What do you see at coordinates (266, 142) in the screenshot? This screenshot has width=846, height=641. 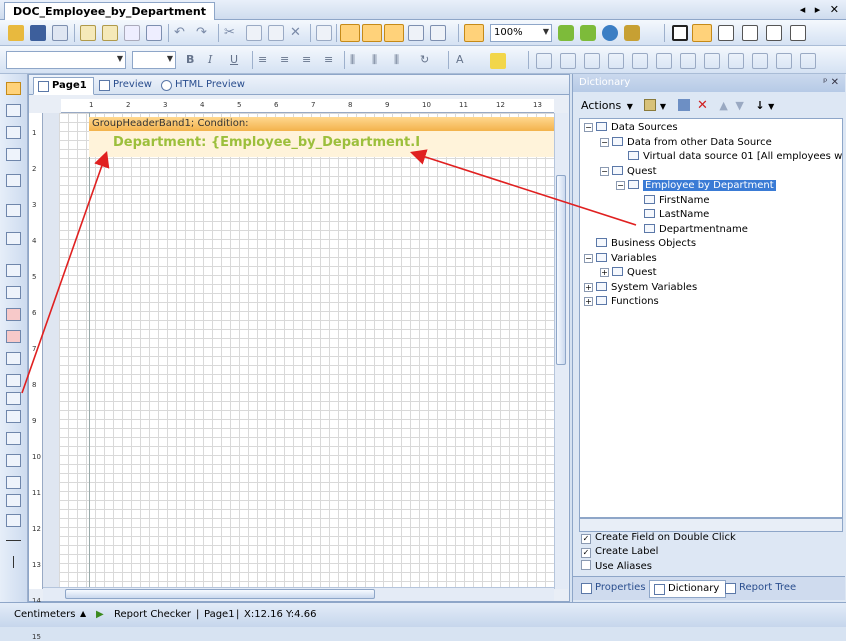 I see `department-text-component: Department: {Employee_by_Department.I` at bounding box center [266, 142].